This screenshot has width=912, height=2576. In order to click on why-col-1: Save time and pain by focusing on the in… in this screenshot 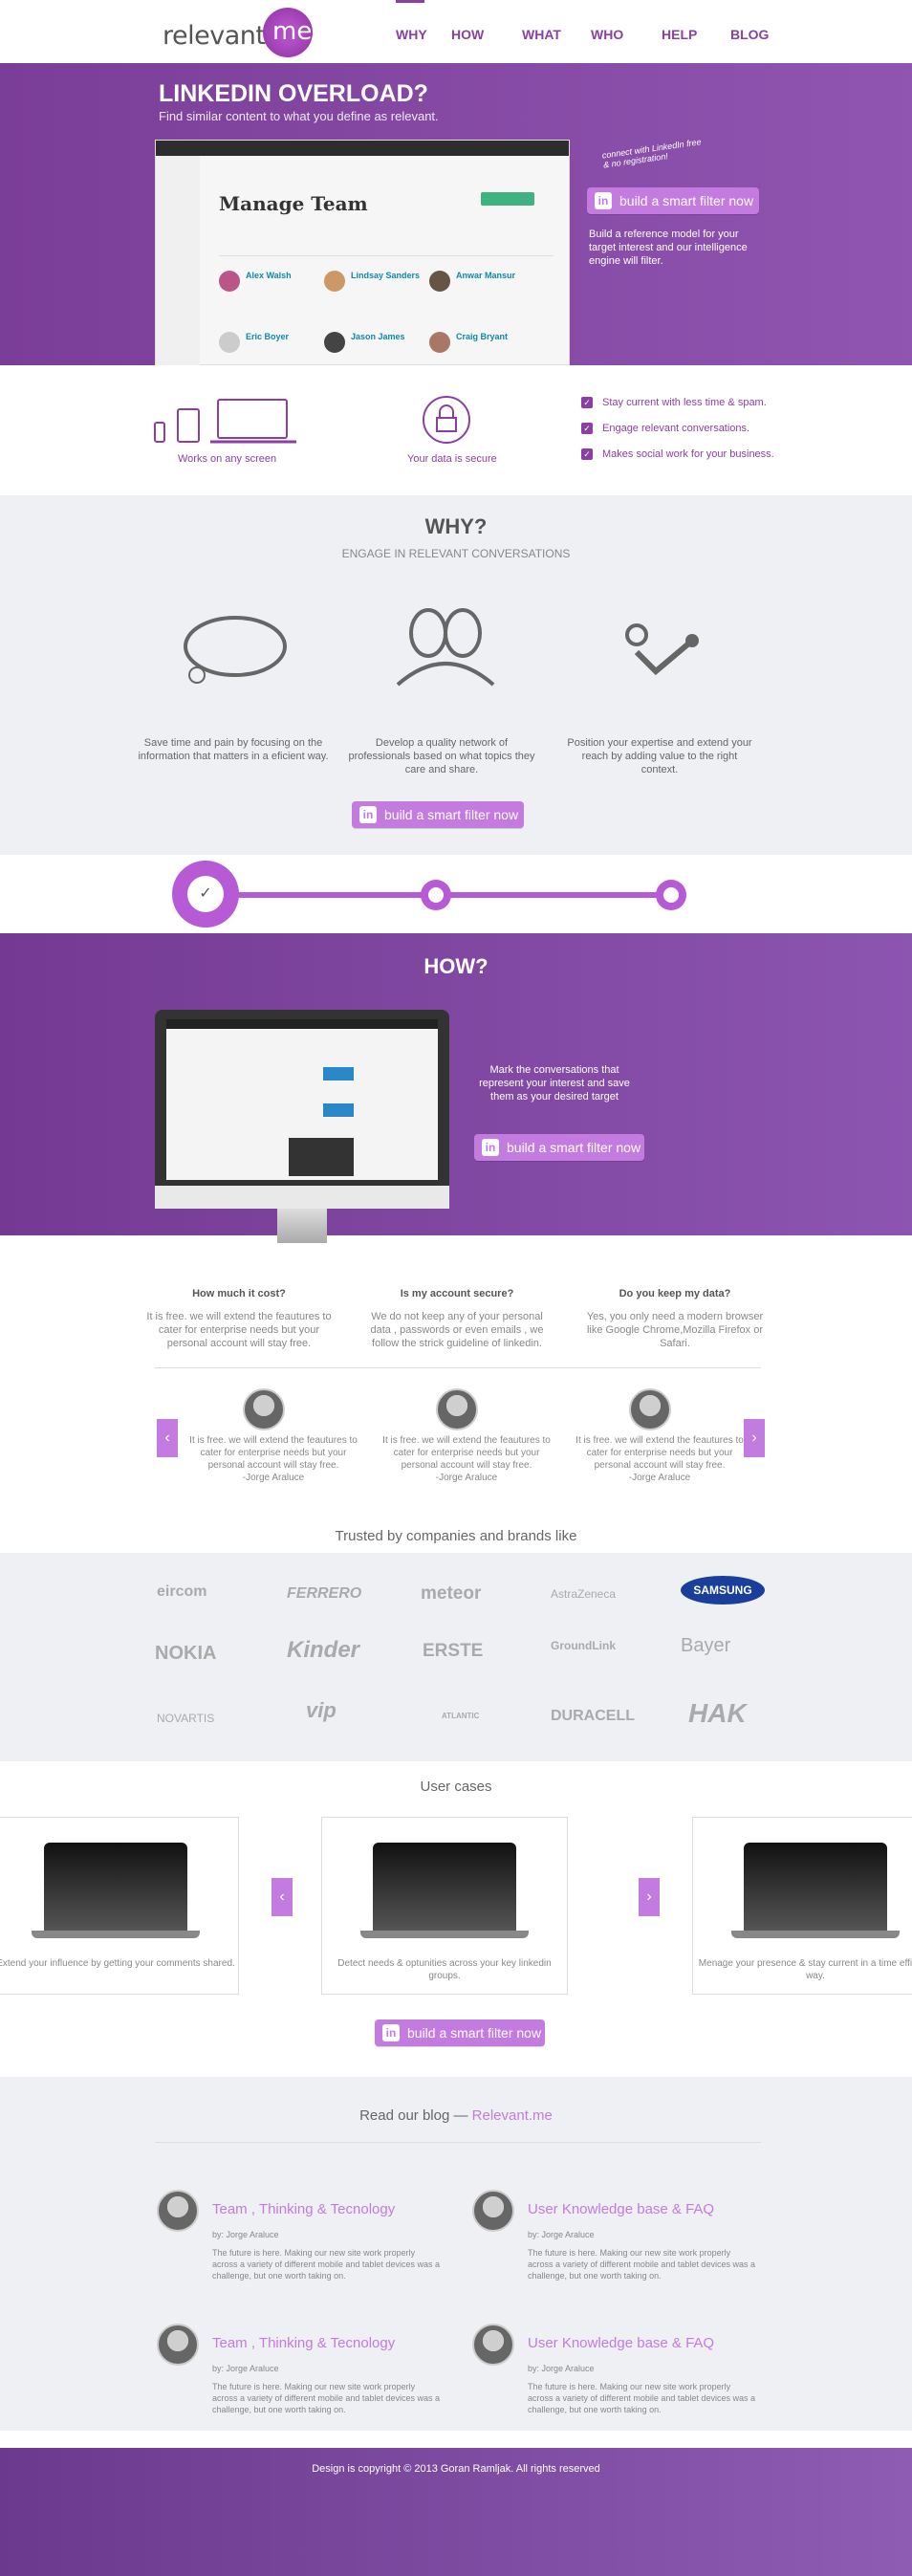, I will do `click(233, 749)`.